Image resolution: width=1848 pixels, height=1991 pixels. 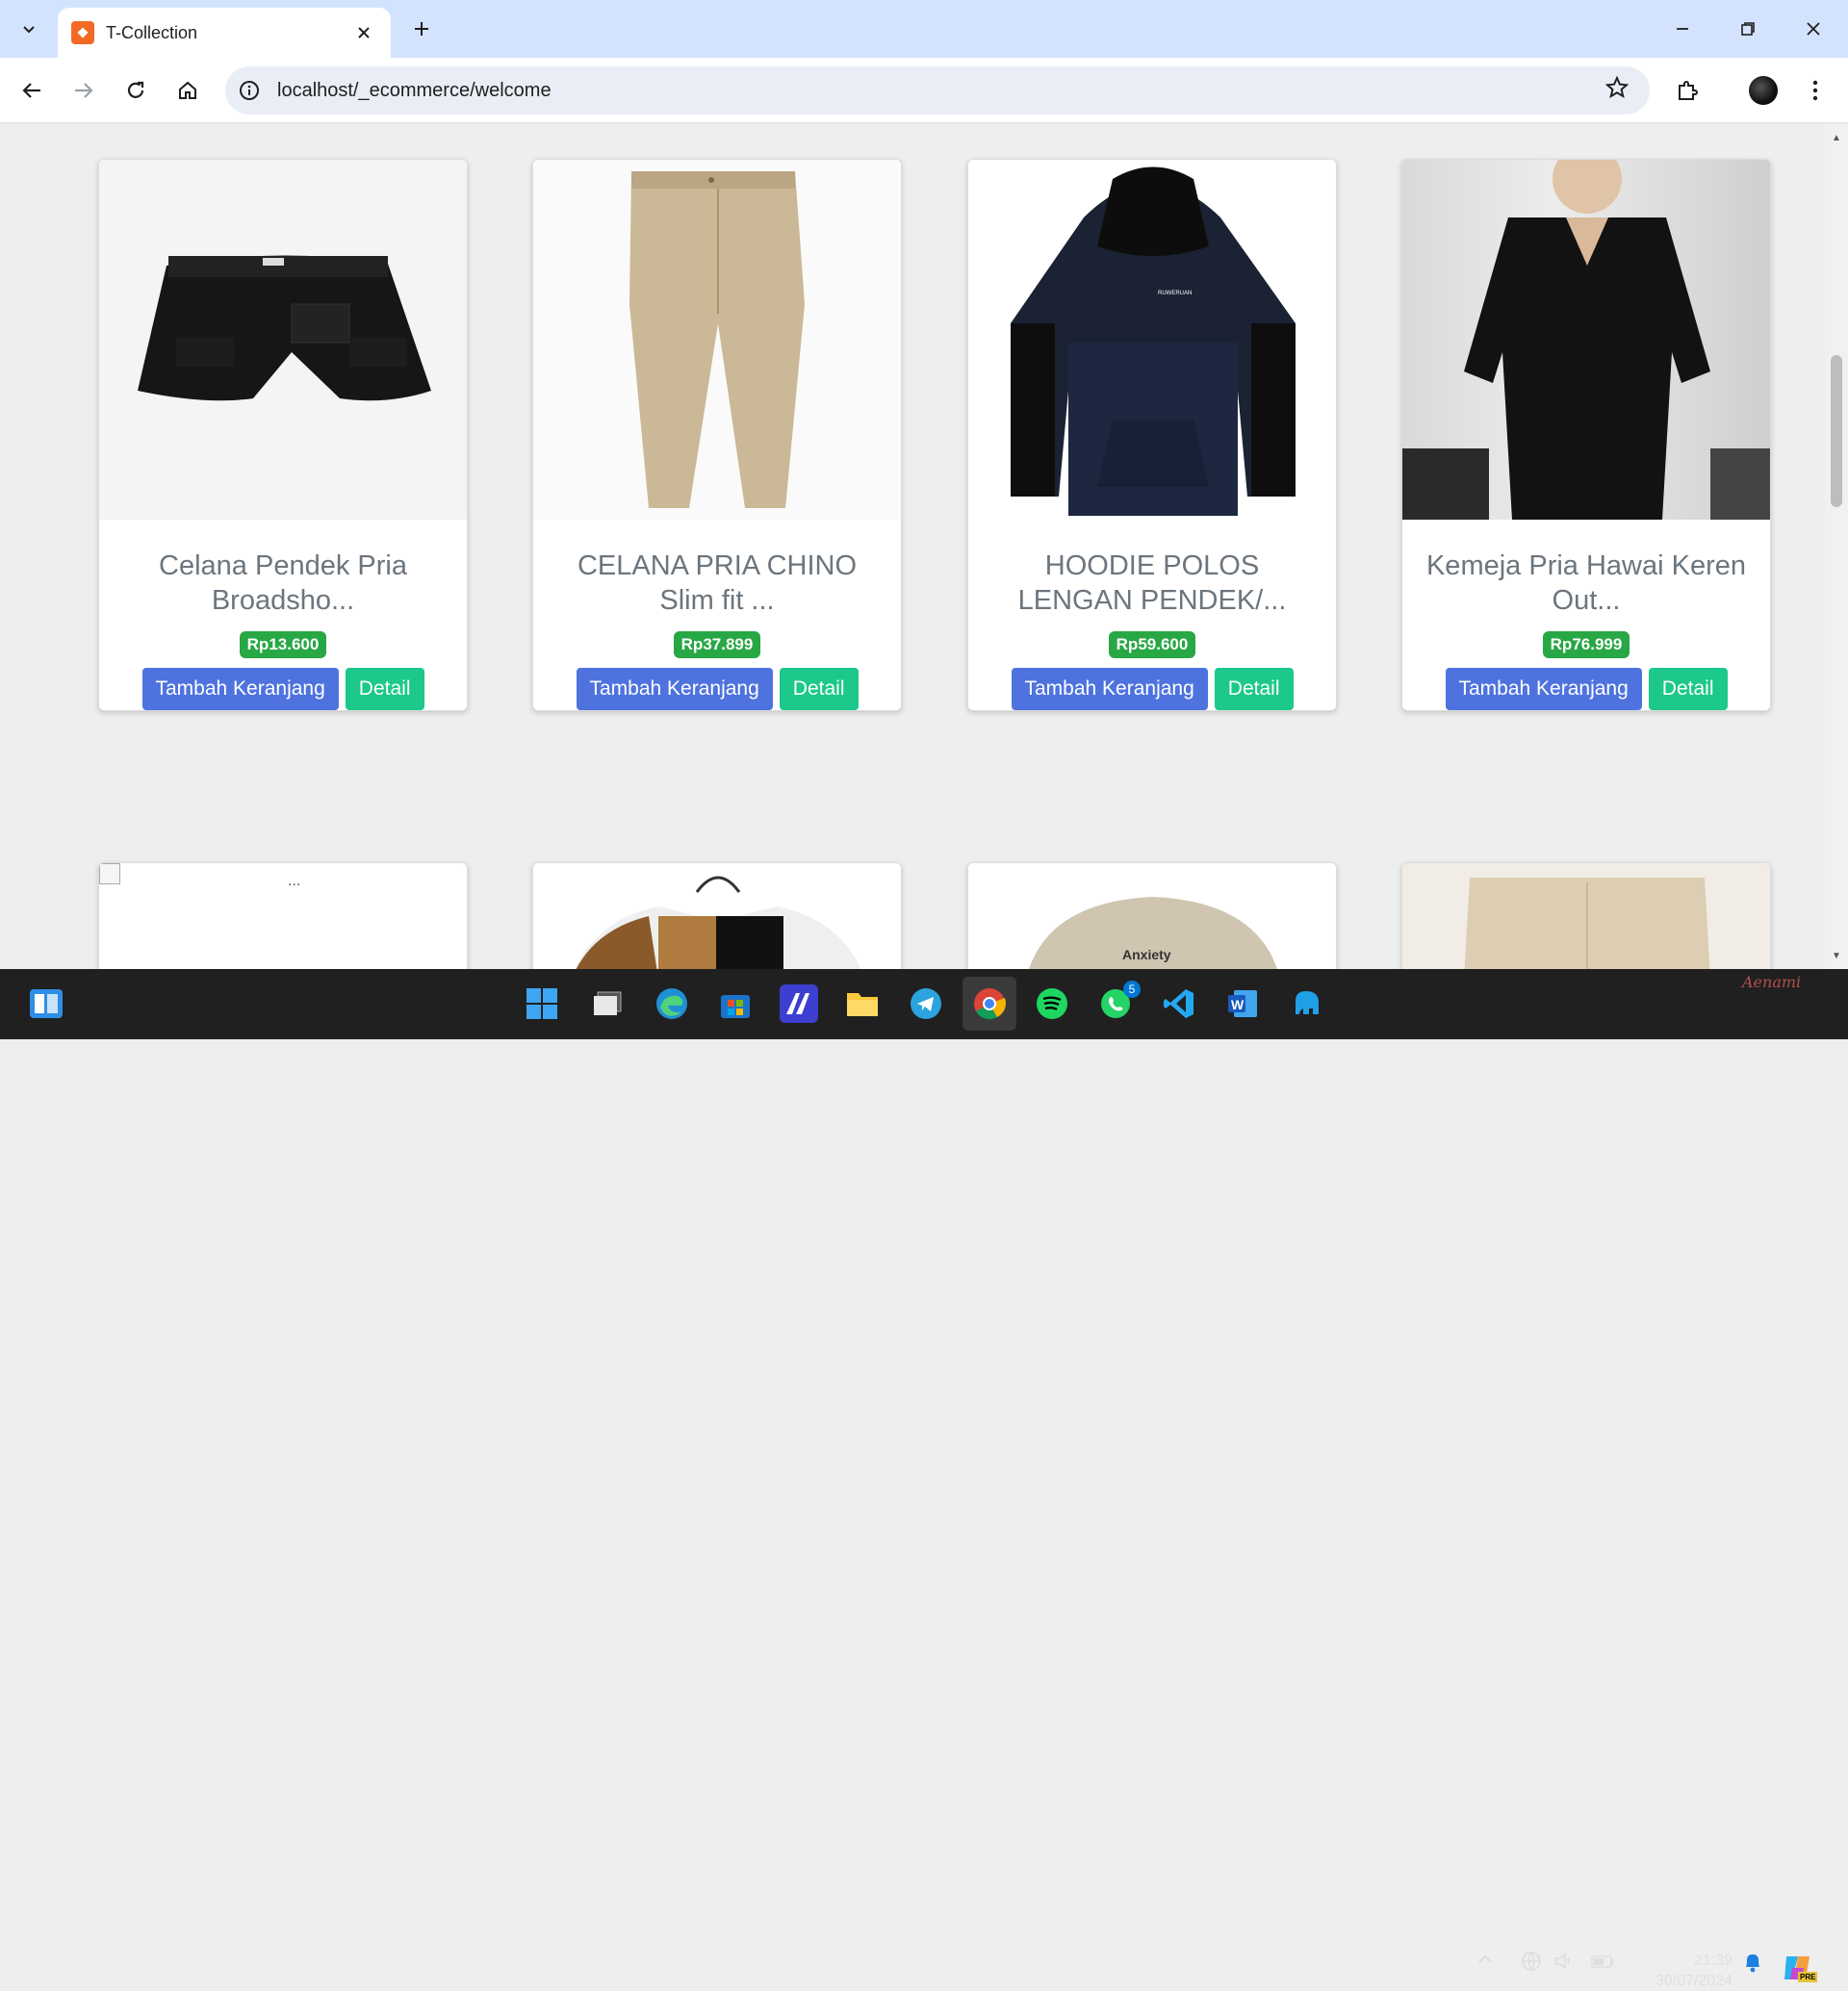 I want to click on site-info-button, so click(x=249, y=90).